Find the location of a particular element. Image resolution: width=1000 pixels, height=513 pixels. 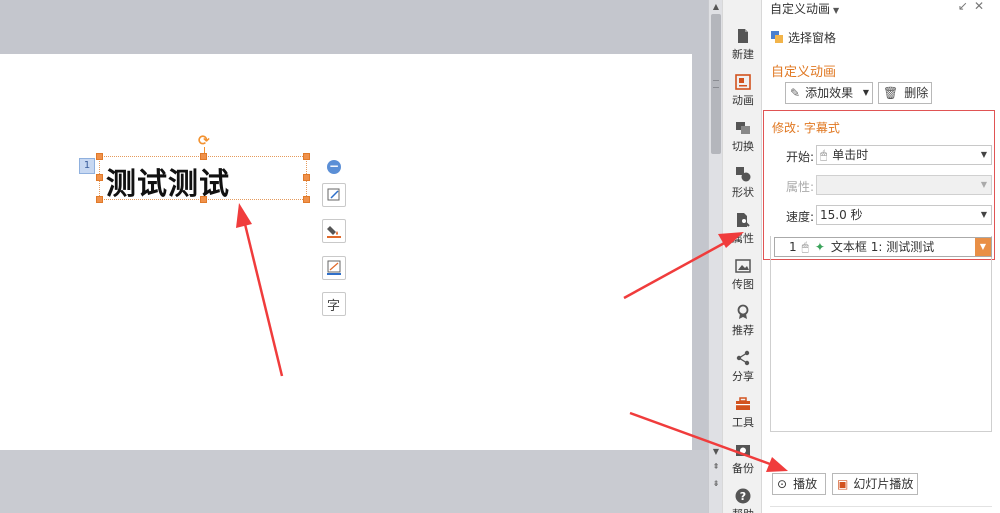

text-box: 测试测试 is located at coordinates (203, 179).